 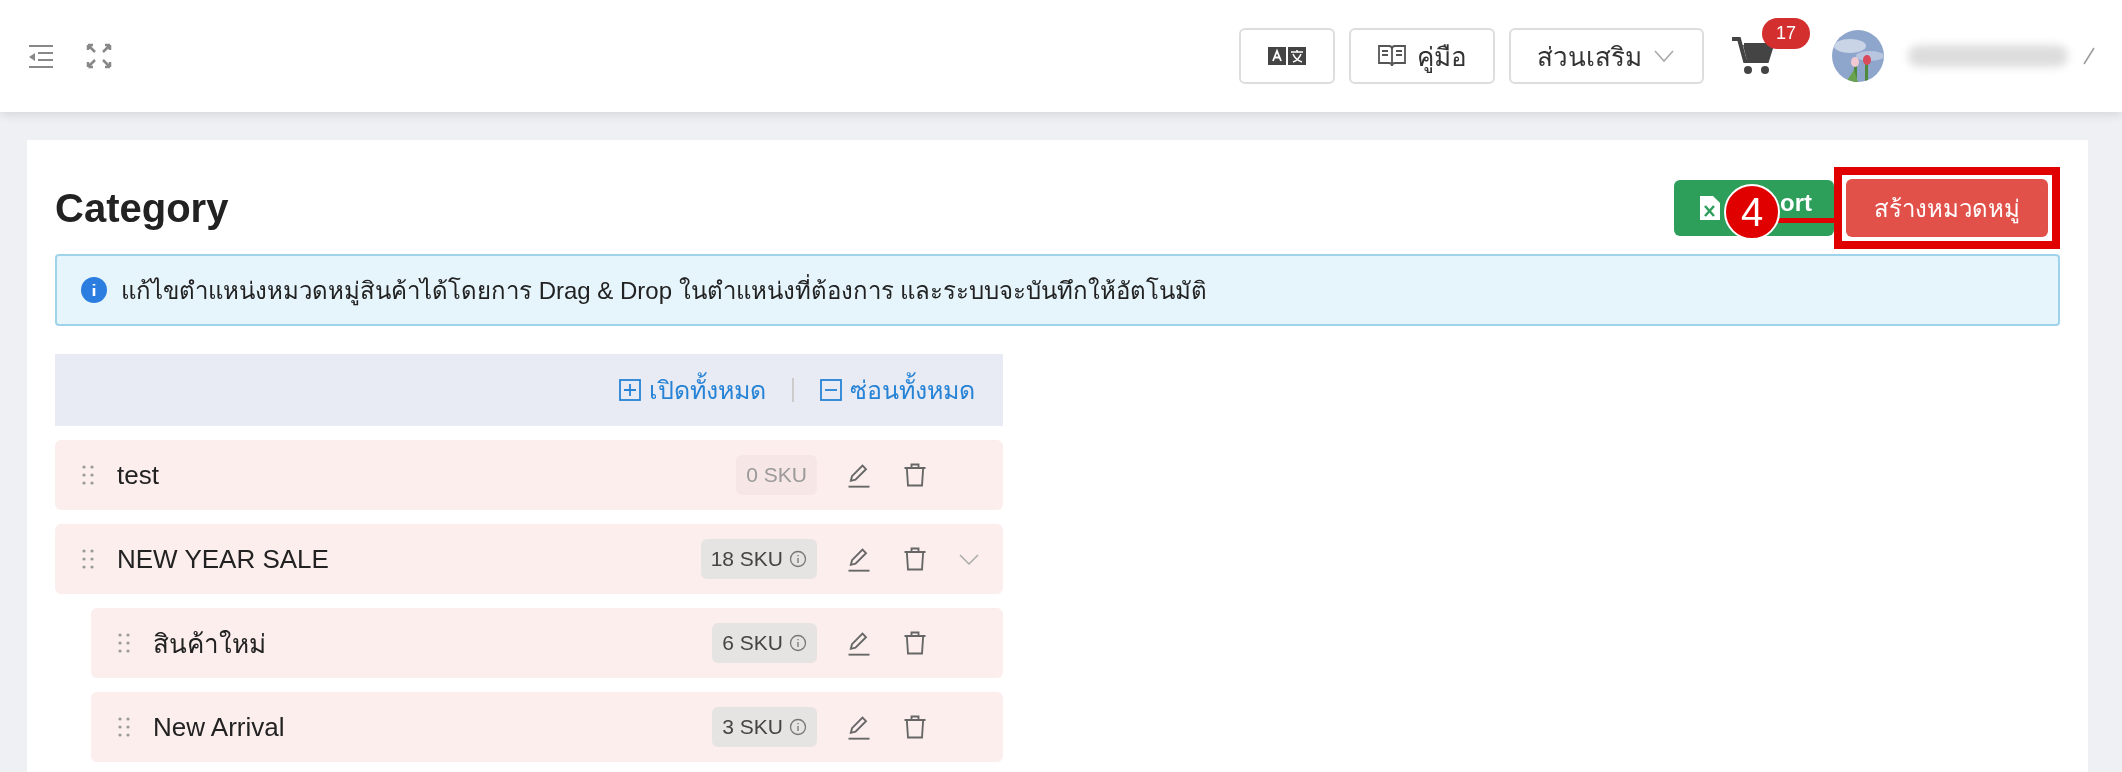 What do you see at coordinates (223, 559) in the screenshot?
I see `category-name: NEW YEAR SALE` at bounding box center [223, 559].